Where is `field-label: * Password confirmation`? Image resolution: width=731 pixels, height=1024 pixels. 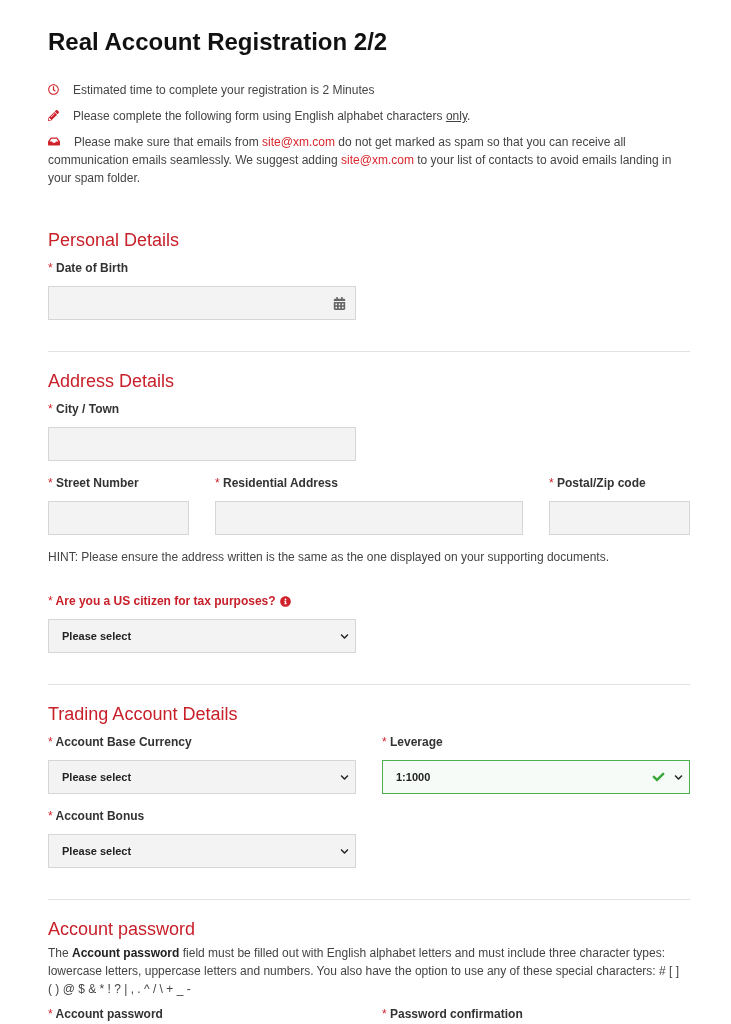 field-label: * Password confirmation is located at coordinates (452, 1014).